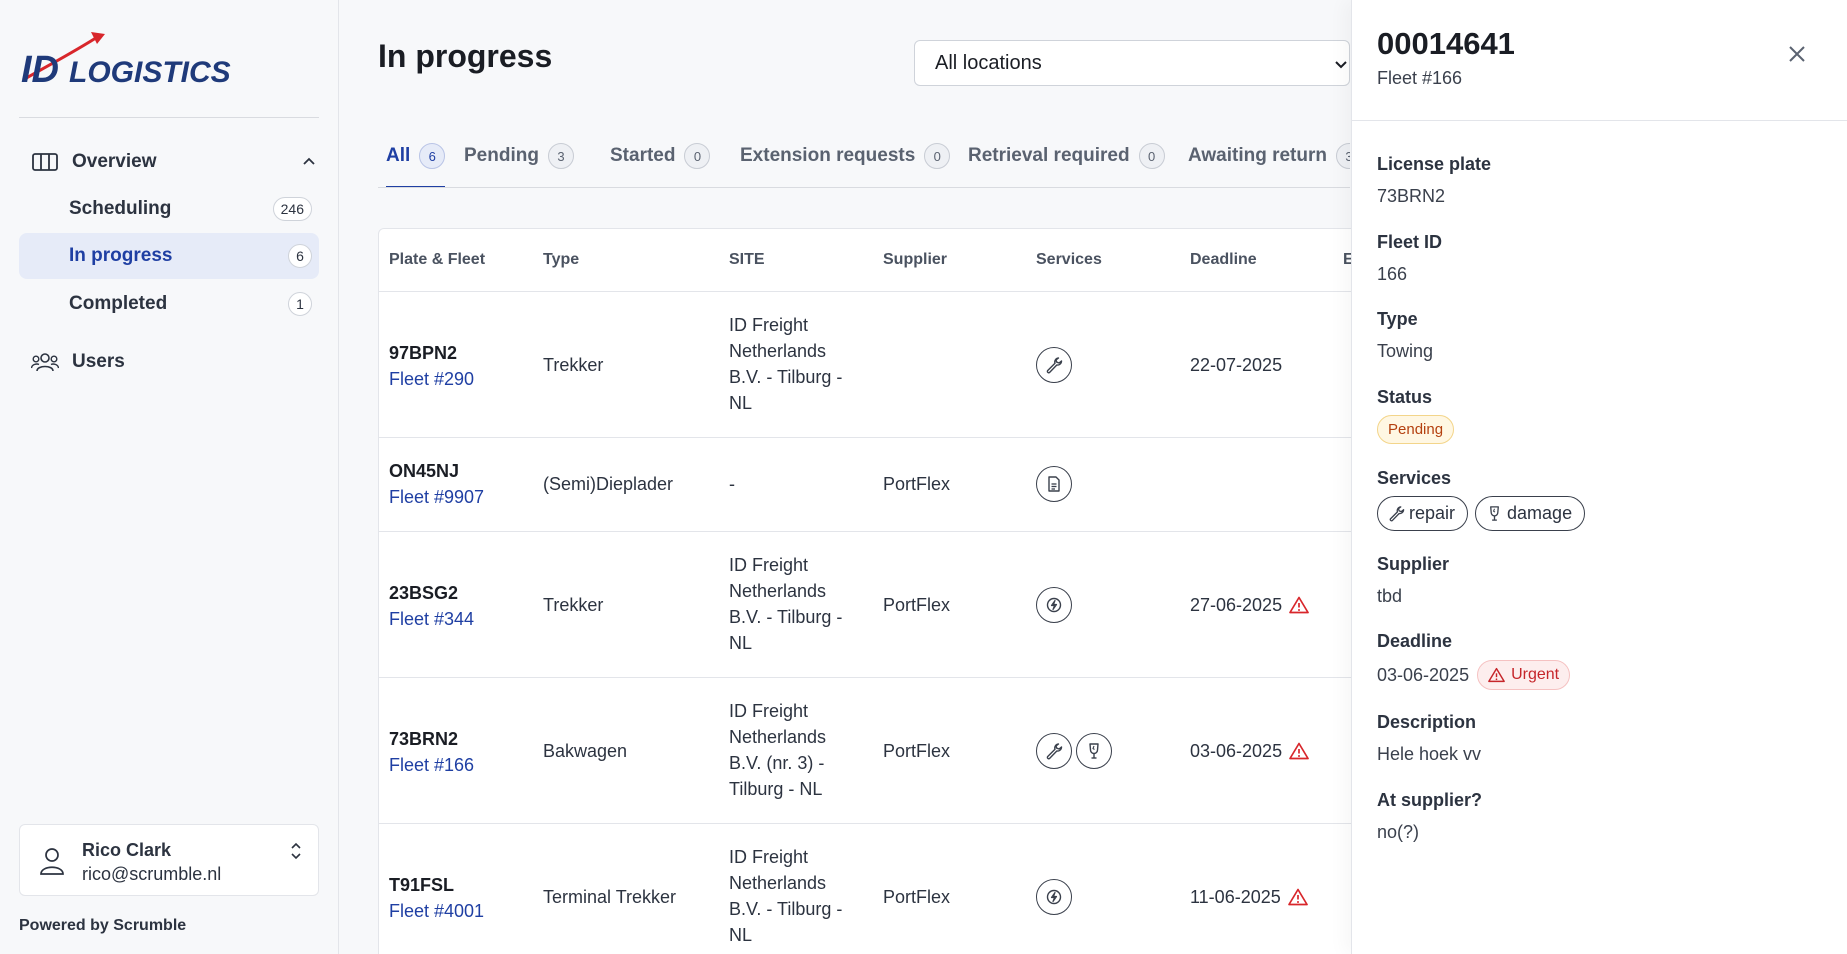 This screenshot has height=954, width=1847. I want to click on site-cell: ID Freight Netherlands B.V. - Tilburg - NL, so click(785, 364).